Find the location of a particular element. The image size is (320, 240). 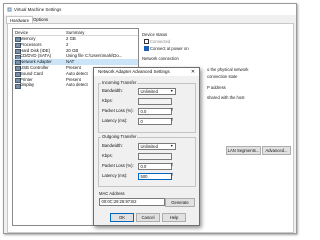

incoming-kbps-input is located at coordinates (155, 101).